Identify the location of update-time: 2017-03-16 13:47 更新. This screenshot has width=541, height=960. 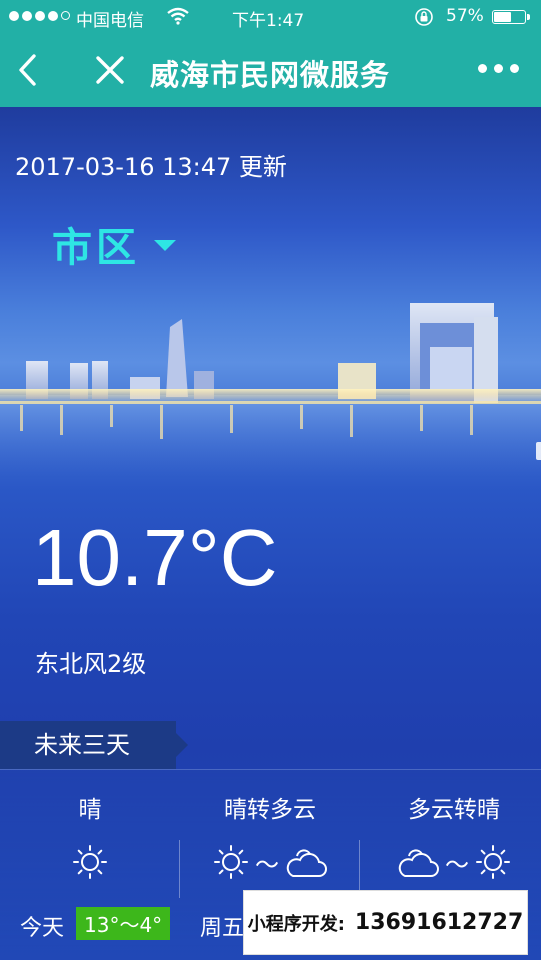
(151, 167).